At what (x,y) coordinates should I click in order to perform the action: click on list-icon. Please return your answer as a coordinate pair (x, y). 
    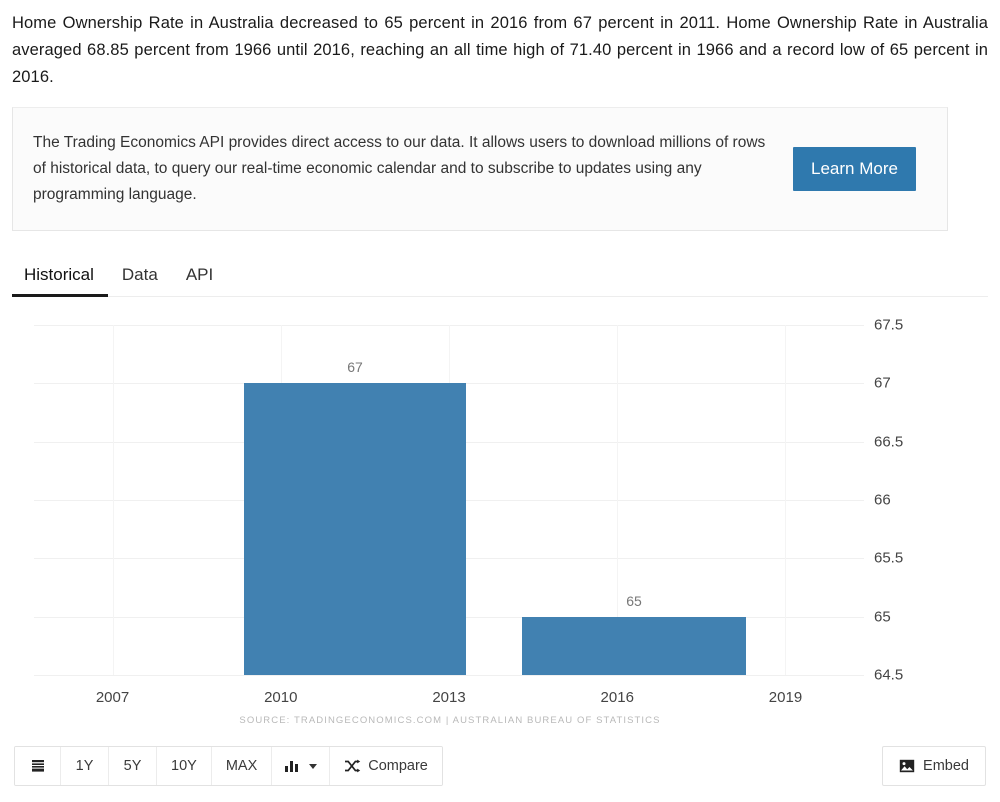
    Looking at the image, I should click on (38, 766).